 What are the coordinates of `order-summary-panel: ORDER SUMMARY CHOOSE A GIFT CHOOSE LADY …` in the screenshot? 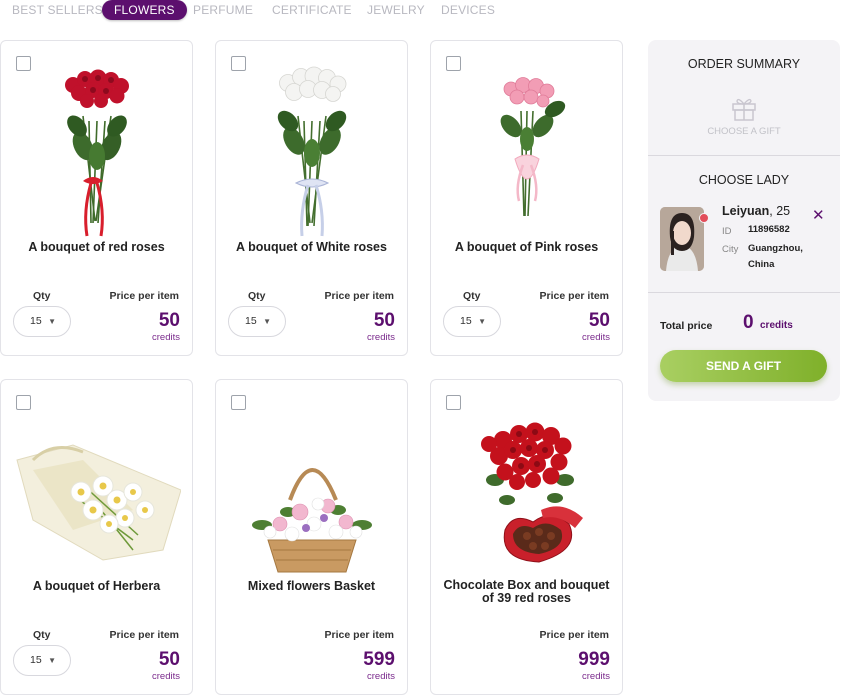 It's located at (744, 220).